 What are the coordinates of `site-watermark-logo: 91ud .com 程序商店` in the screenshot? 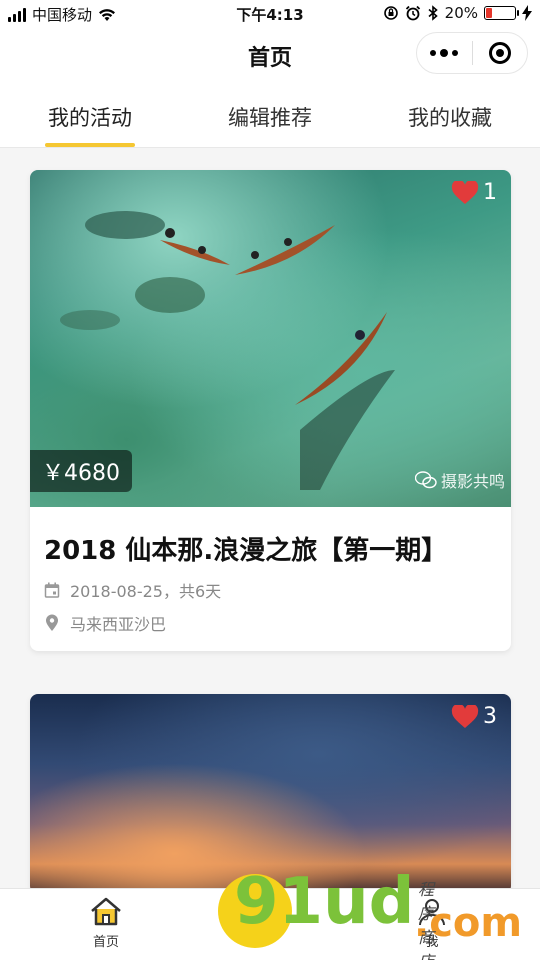 It's located at (370, 915).